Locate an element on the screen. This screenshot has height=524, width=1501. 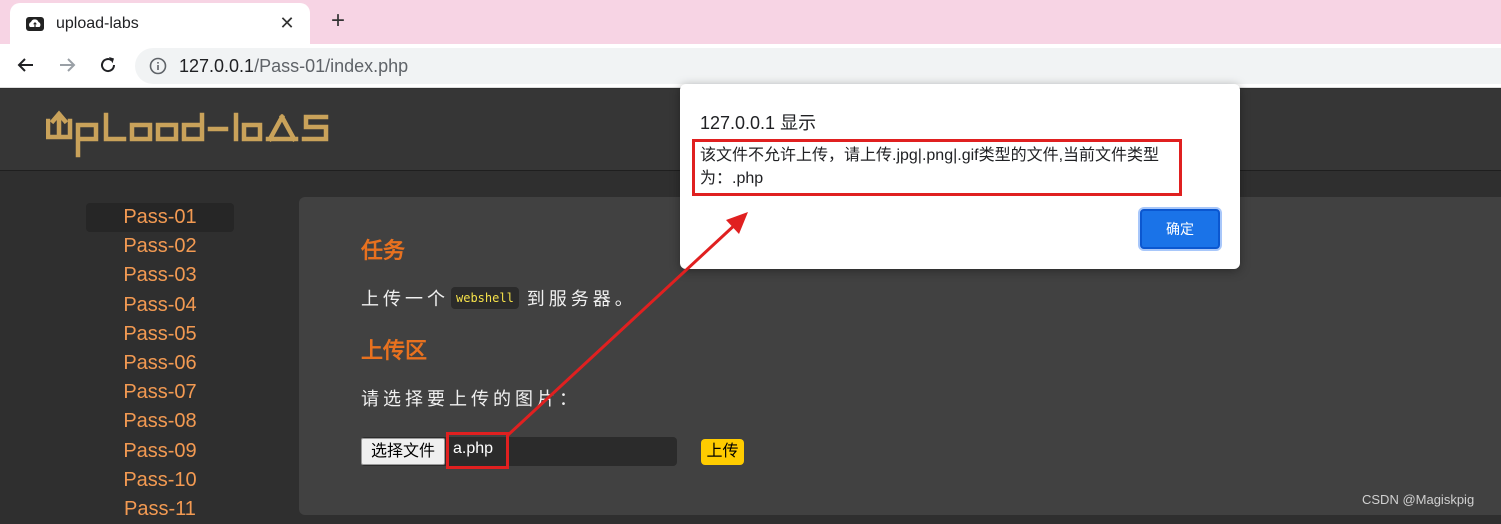
sidebar-item-pass-07: Pass-07 is located at coordinates (160, 392).